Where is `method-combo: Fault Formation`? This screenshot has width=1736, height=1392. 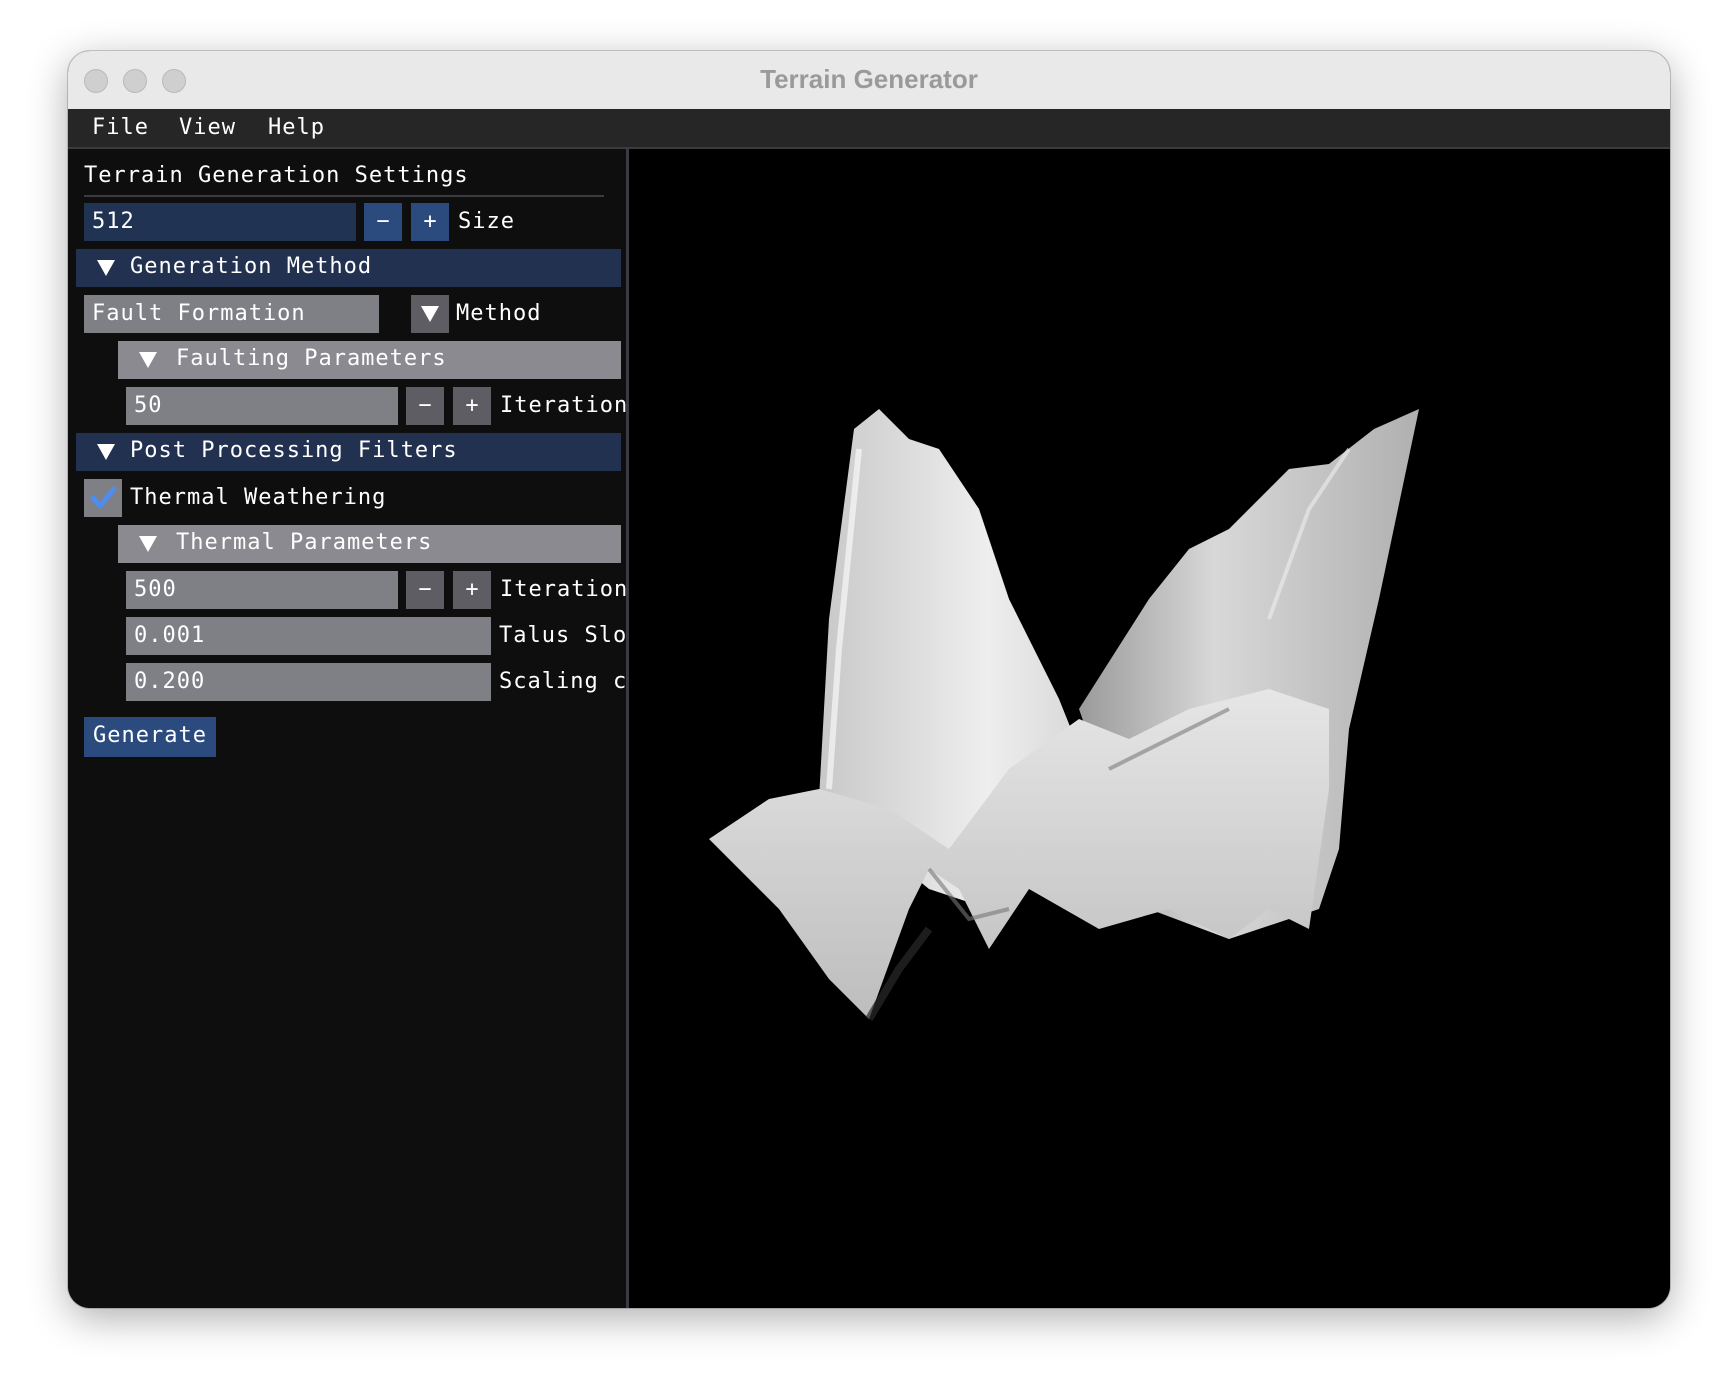
method-combo: Fault Formation is located at coordinates (231, 314).